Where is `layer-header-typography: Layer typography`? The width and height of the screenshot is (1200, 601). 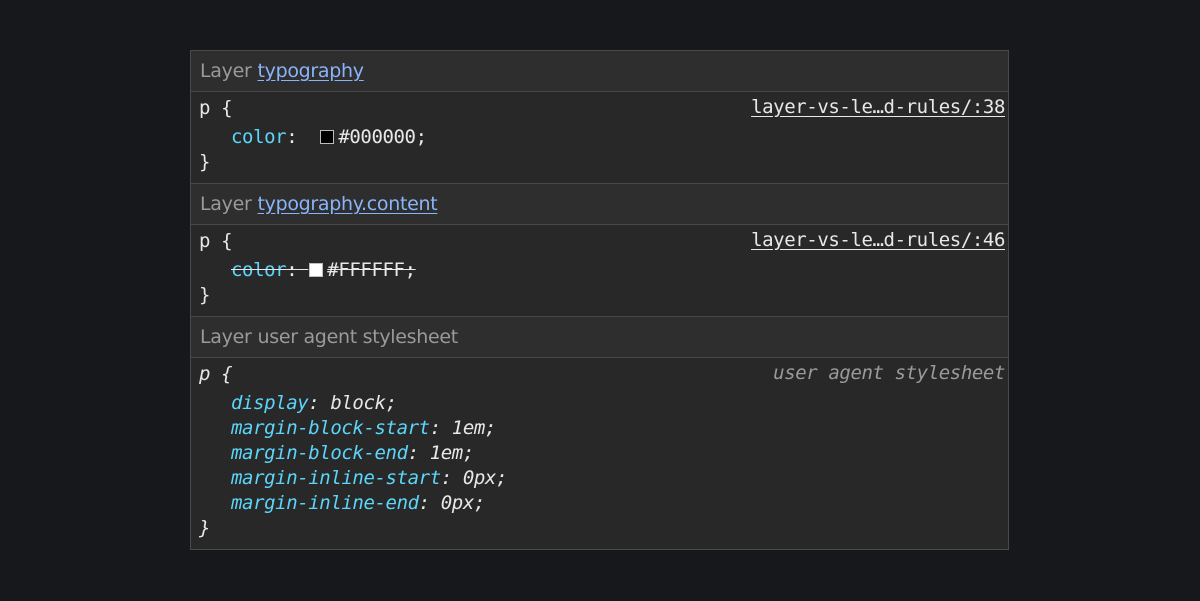
layer-header-typography: Layer typography is located at coordinates (599, 71).